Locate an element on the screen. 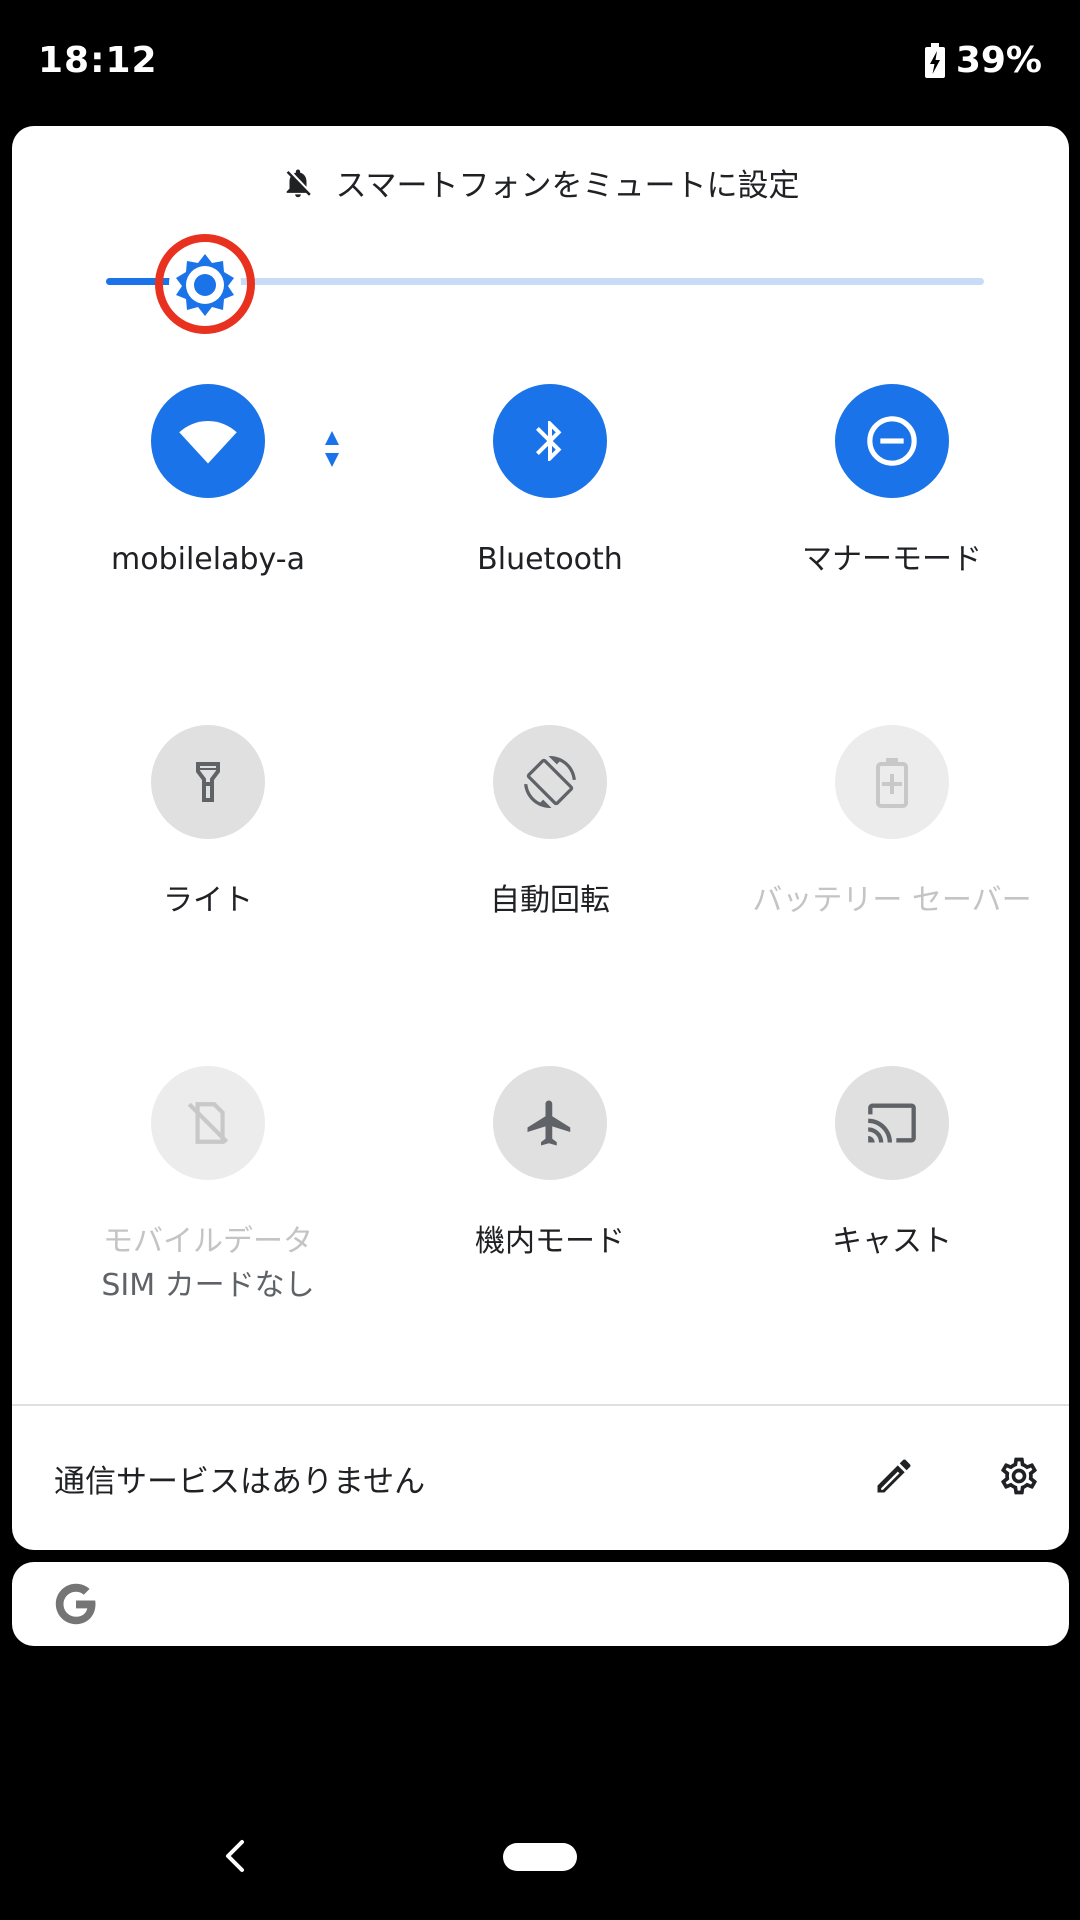 Image resolution: width=1080 pixels, height=1920 pixels. tile-cast-toggle is located at coordinates (892, 1123).